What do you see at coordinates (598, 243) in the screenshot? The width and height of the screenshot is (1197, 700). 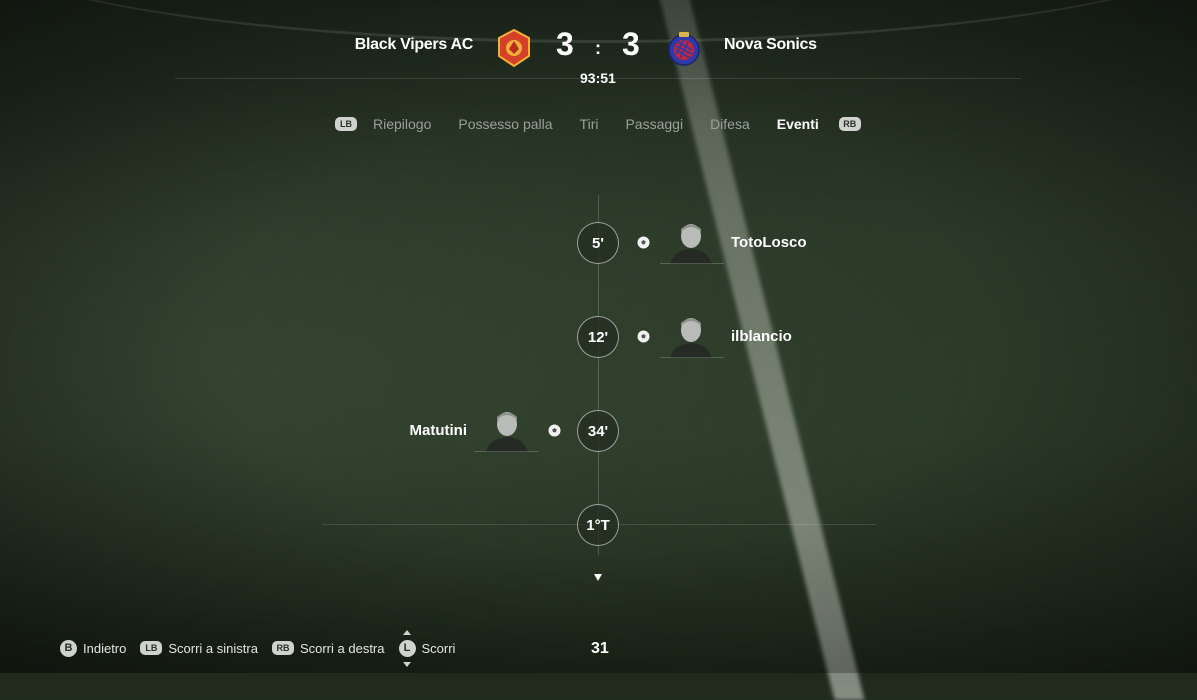 I see `event-minute-badge: 5'` at bounding box center [598, 243].